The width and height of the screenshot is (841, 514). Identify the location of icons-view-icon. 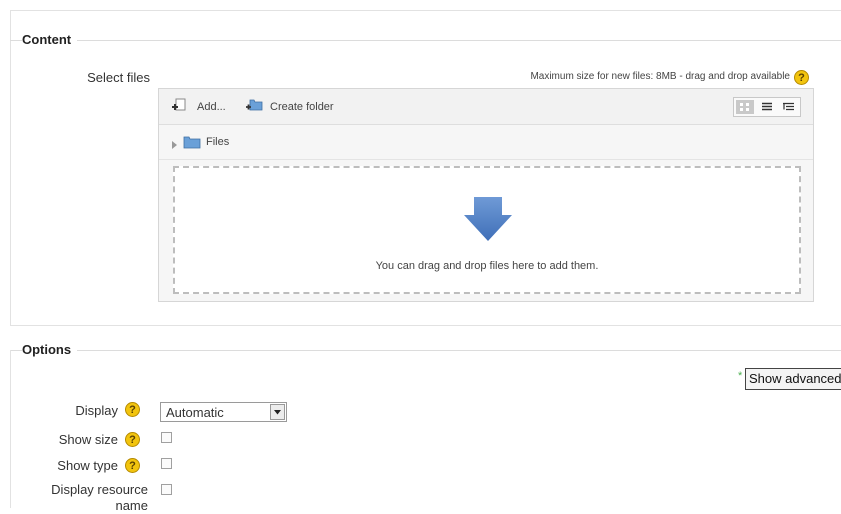
(745, 107).